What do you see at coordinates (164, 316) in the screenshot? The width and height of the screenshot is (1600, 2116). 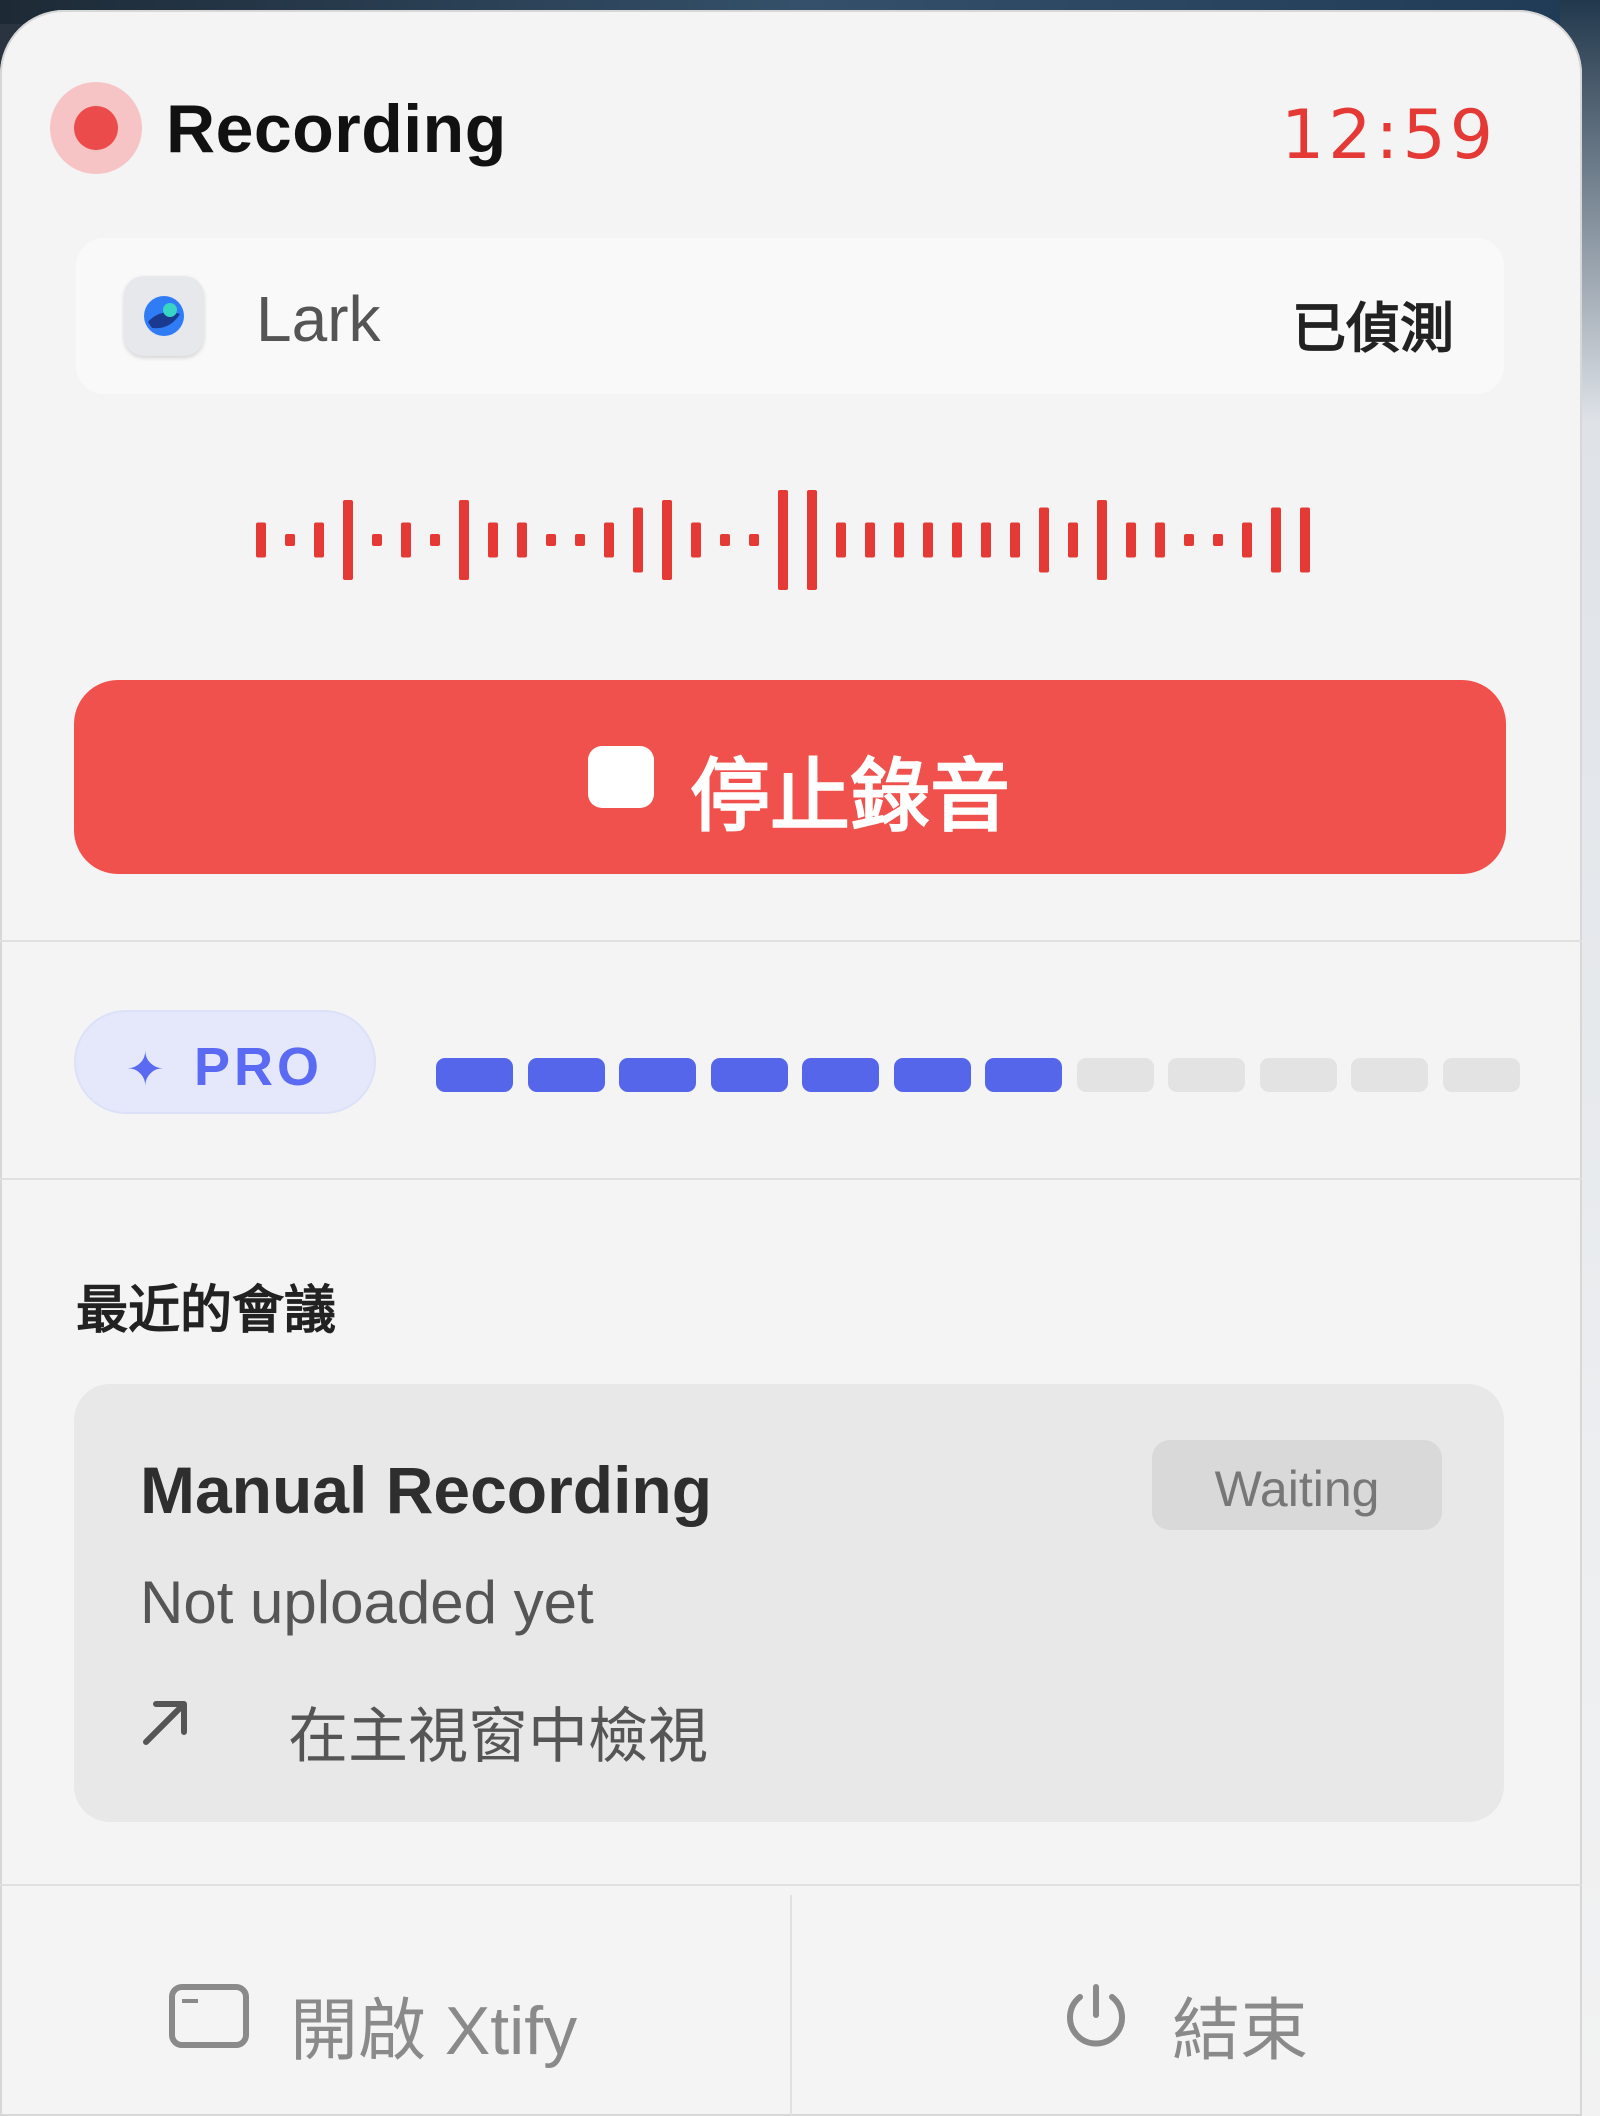 I see `lark-app-icon` at bounding box center [164, 316].